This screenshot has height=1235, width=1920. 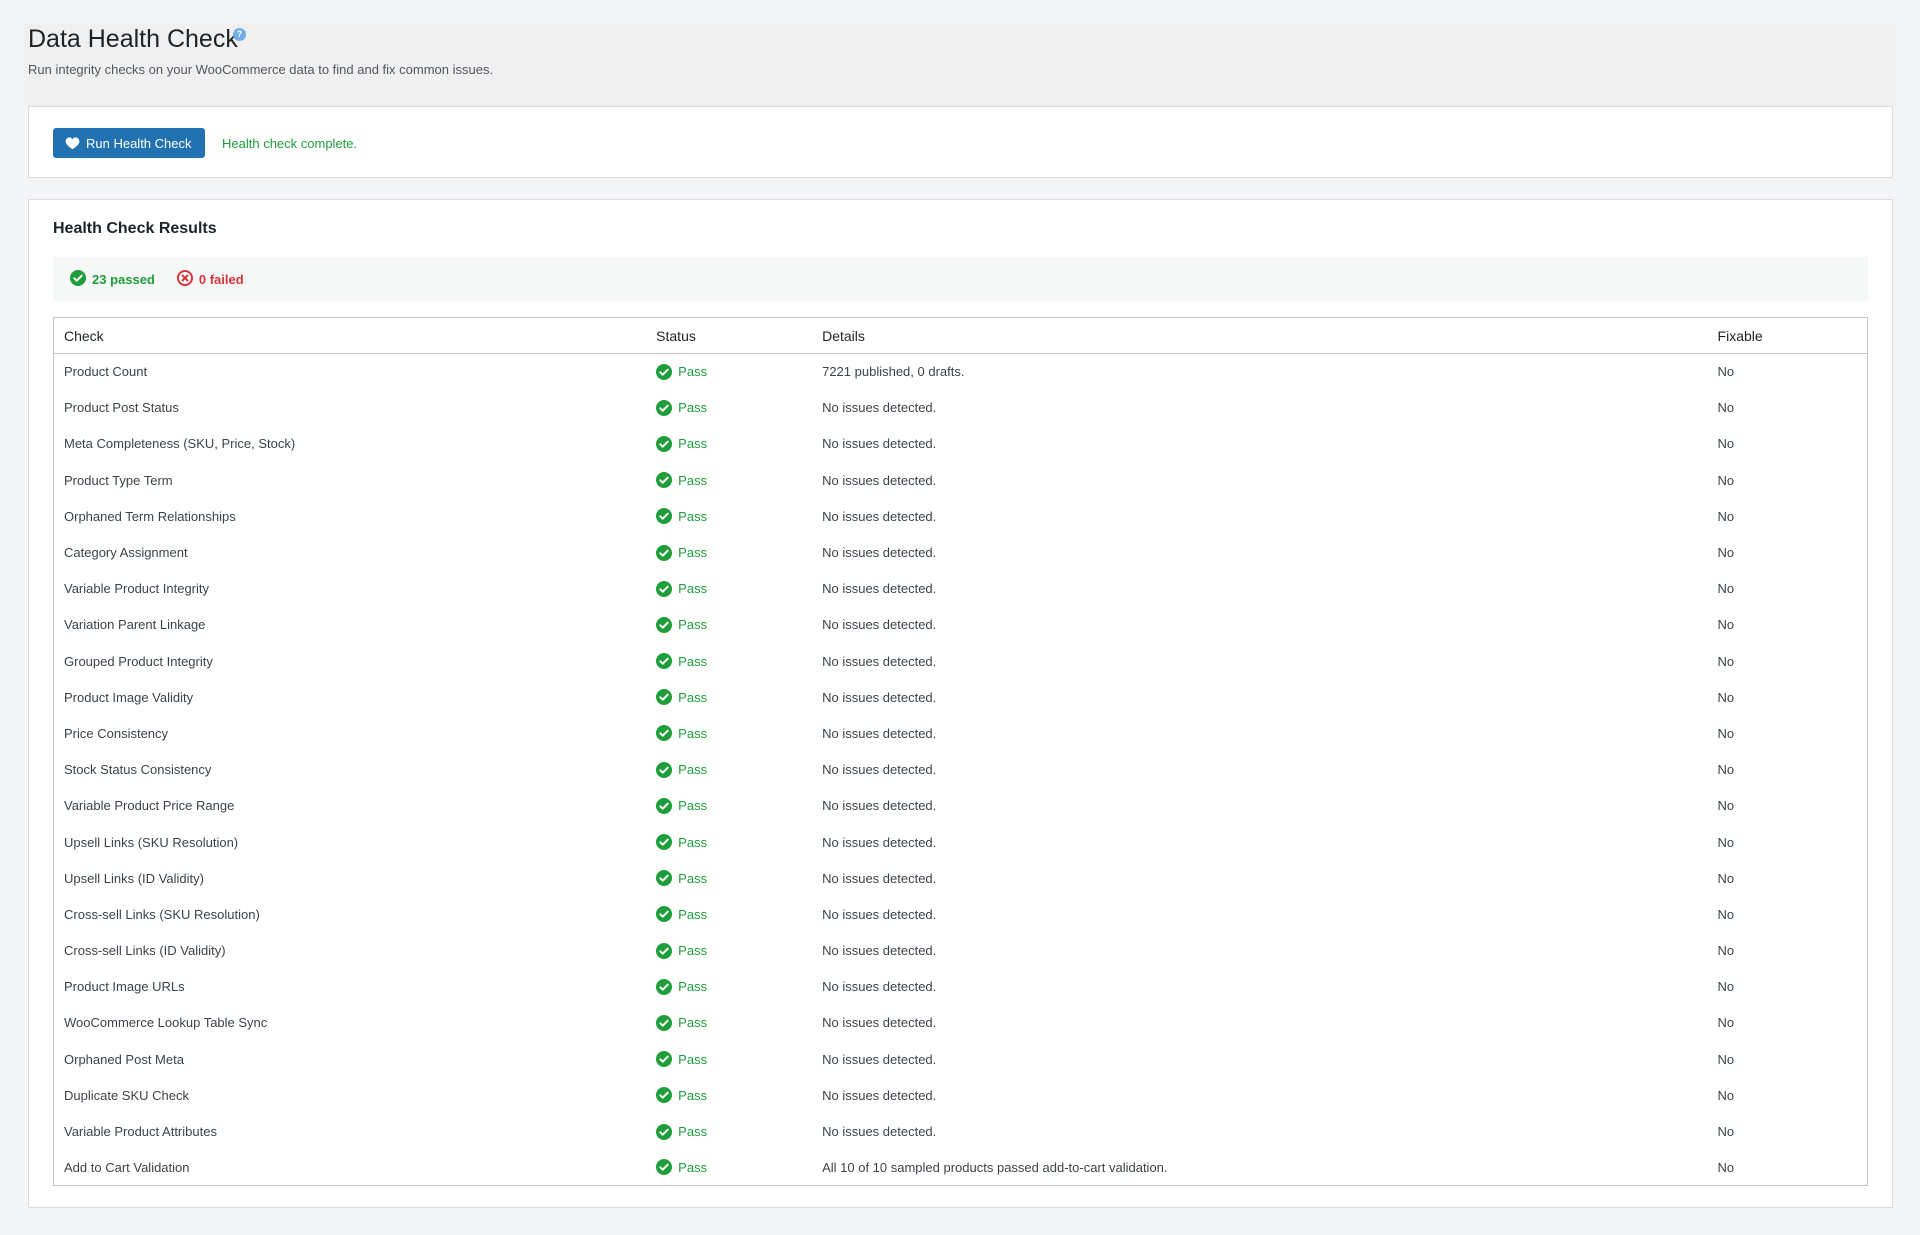 What do you see at coordinates (960, 279) in the screenshot?
I see `summary-bar: 23 passed 0 failed` at bounding box center [960, 279].